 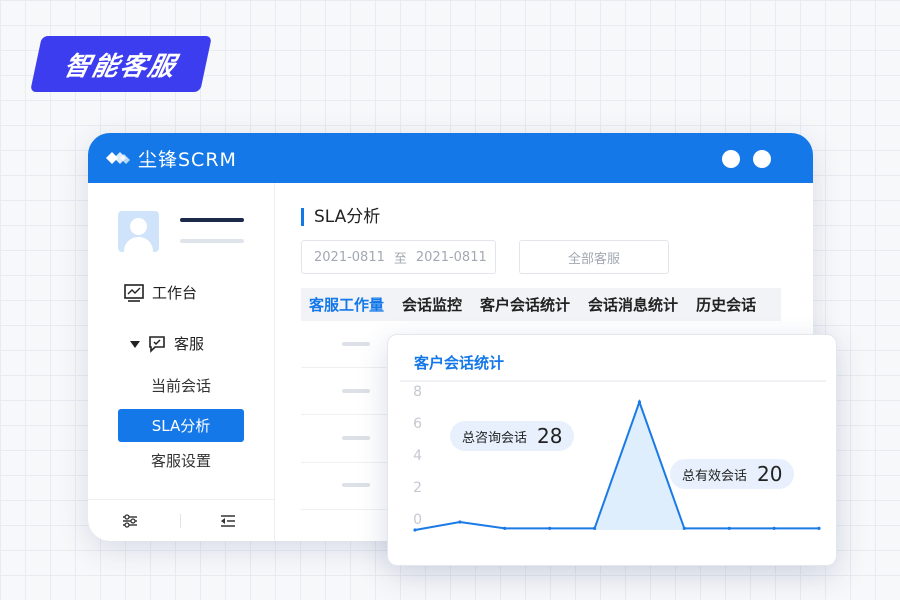 I want to click on sidebar-item-workbench: 工作台, so click(x=160, y=292).